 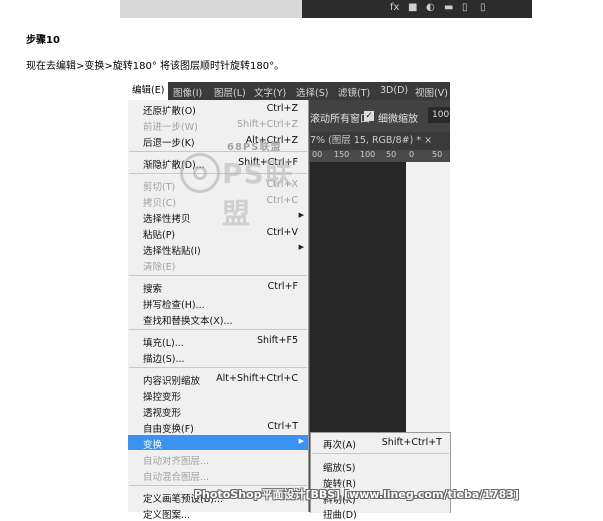 What do you see at coordinates (218, 109) in the screenshot?
I see `menu-item-undo: 还原扩散(O) Ctrl+Z` at bounding box center [218, 109].